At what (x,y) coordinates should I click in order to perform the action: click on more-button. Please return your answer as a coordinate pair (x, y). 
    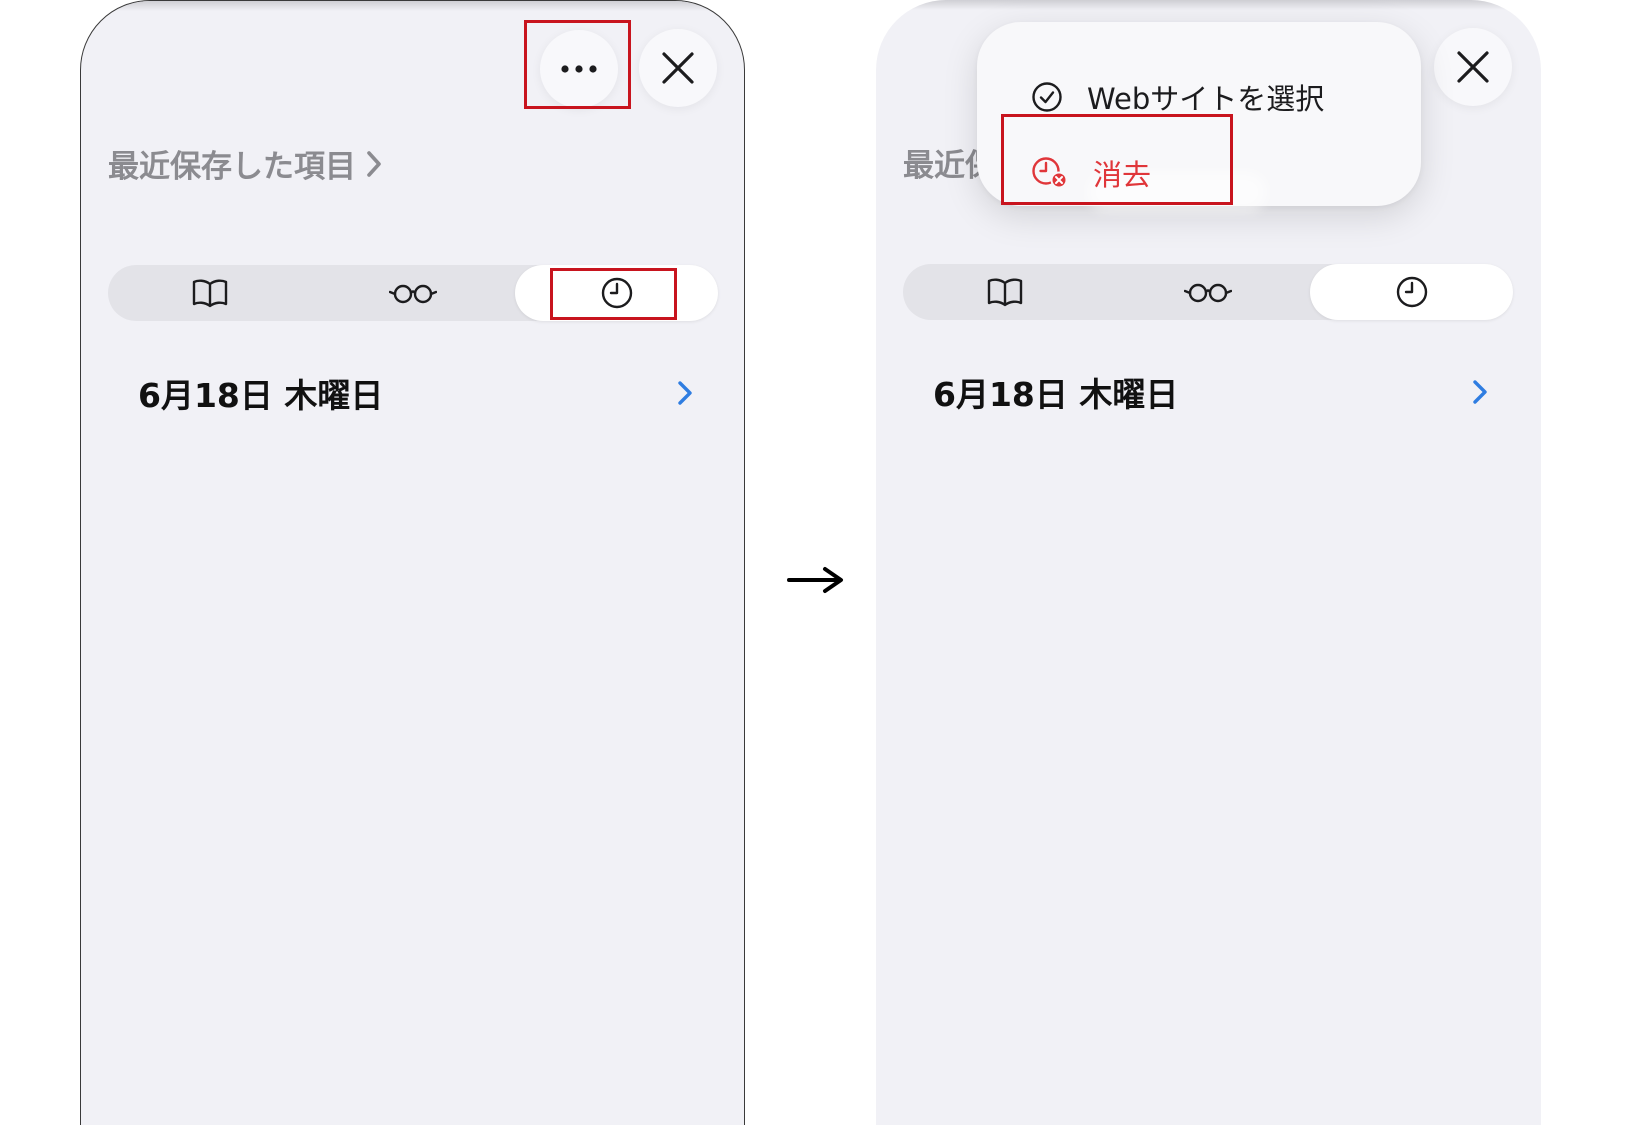
    Looking at the image, I should click on (579, 69).